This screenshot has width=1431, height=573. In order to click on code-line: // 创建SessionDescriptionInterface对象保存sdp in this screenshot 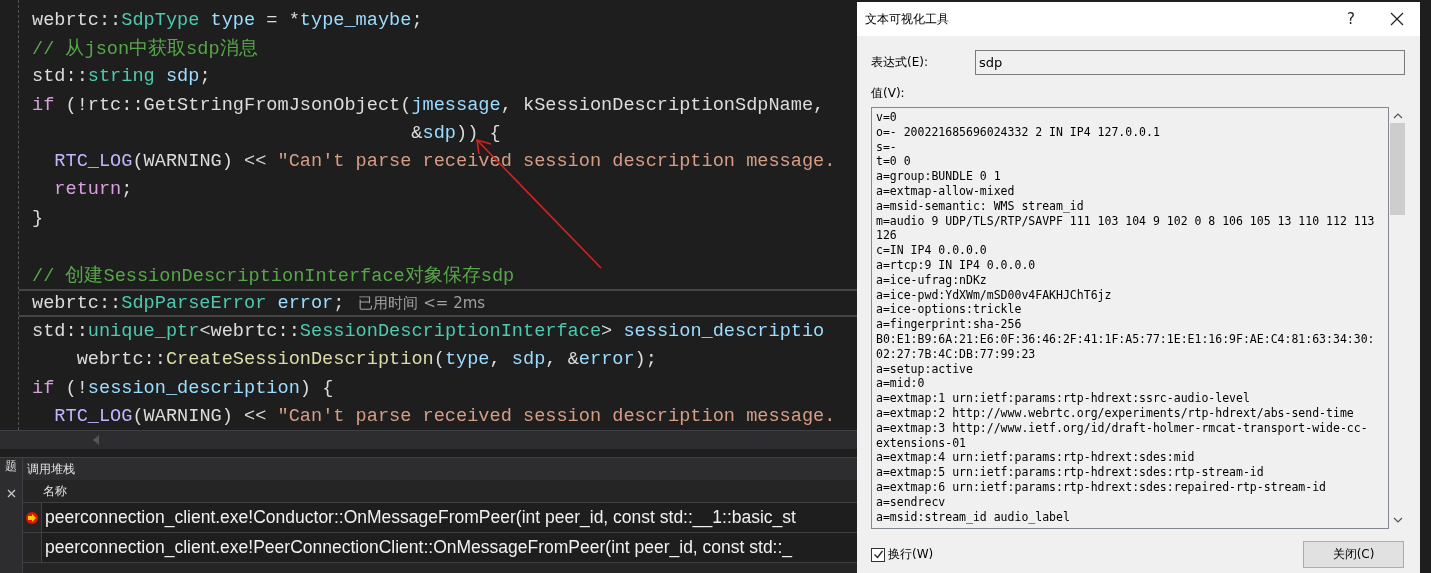, I will do `click(273, 276)`.